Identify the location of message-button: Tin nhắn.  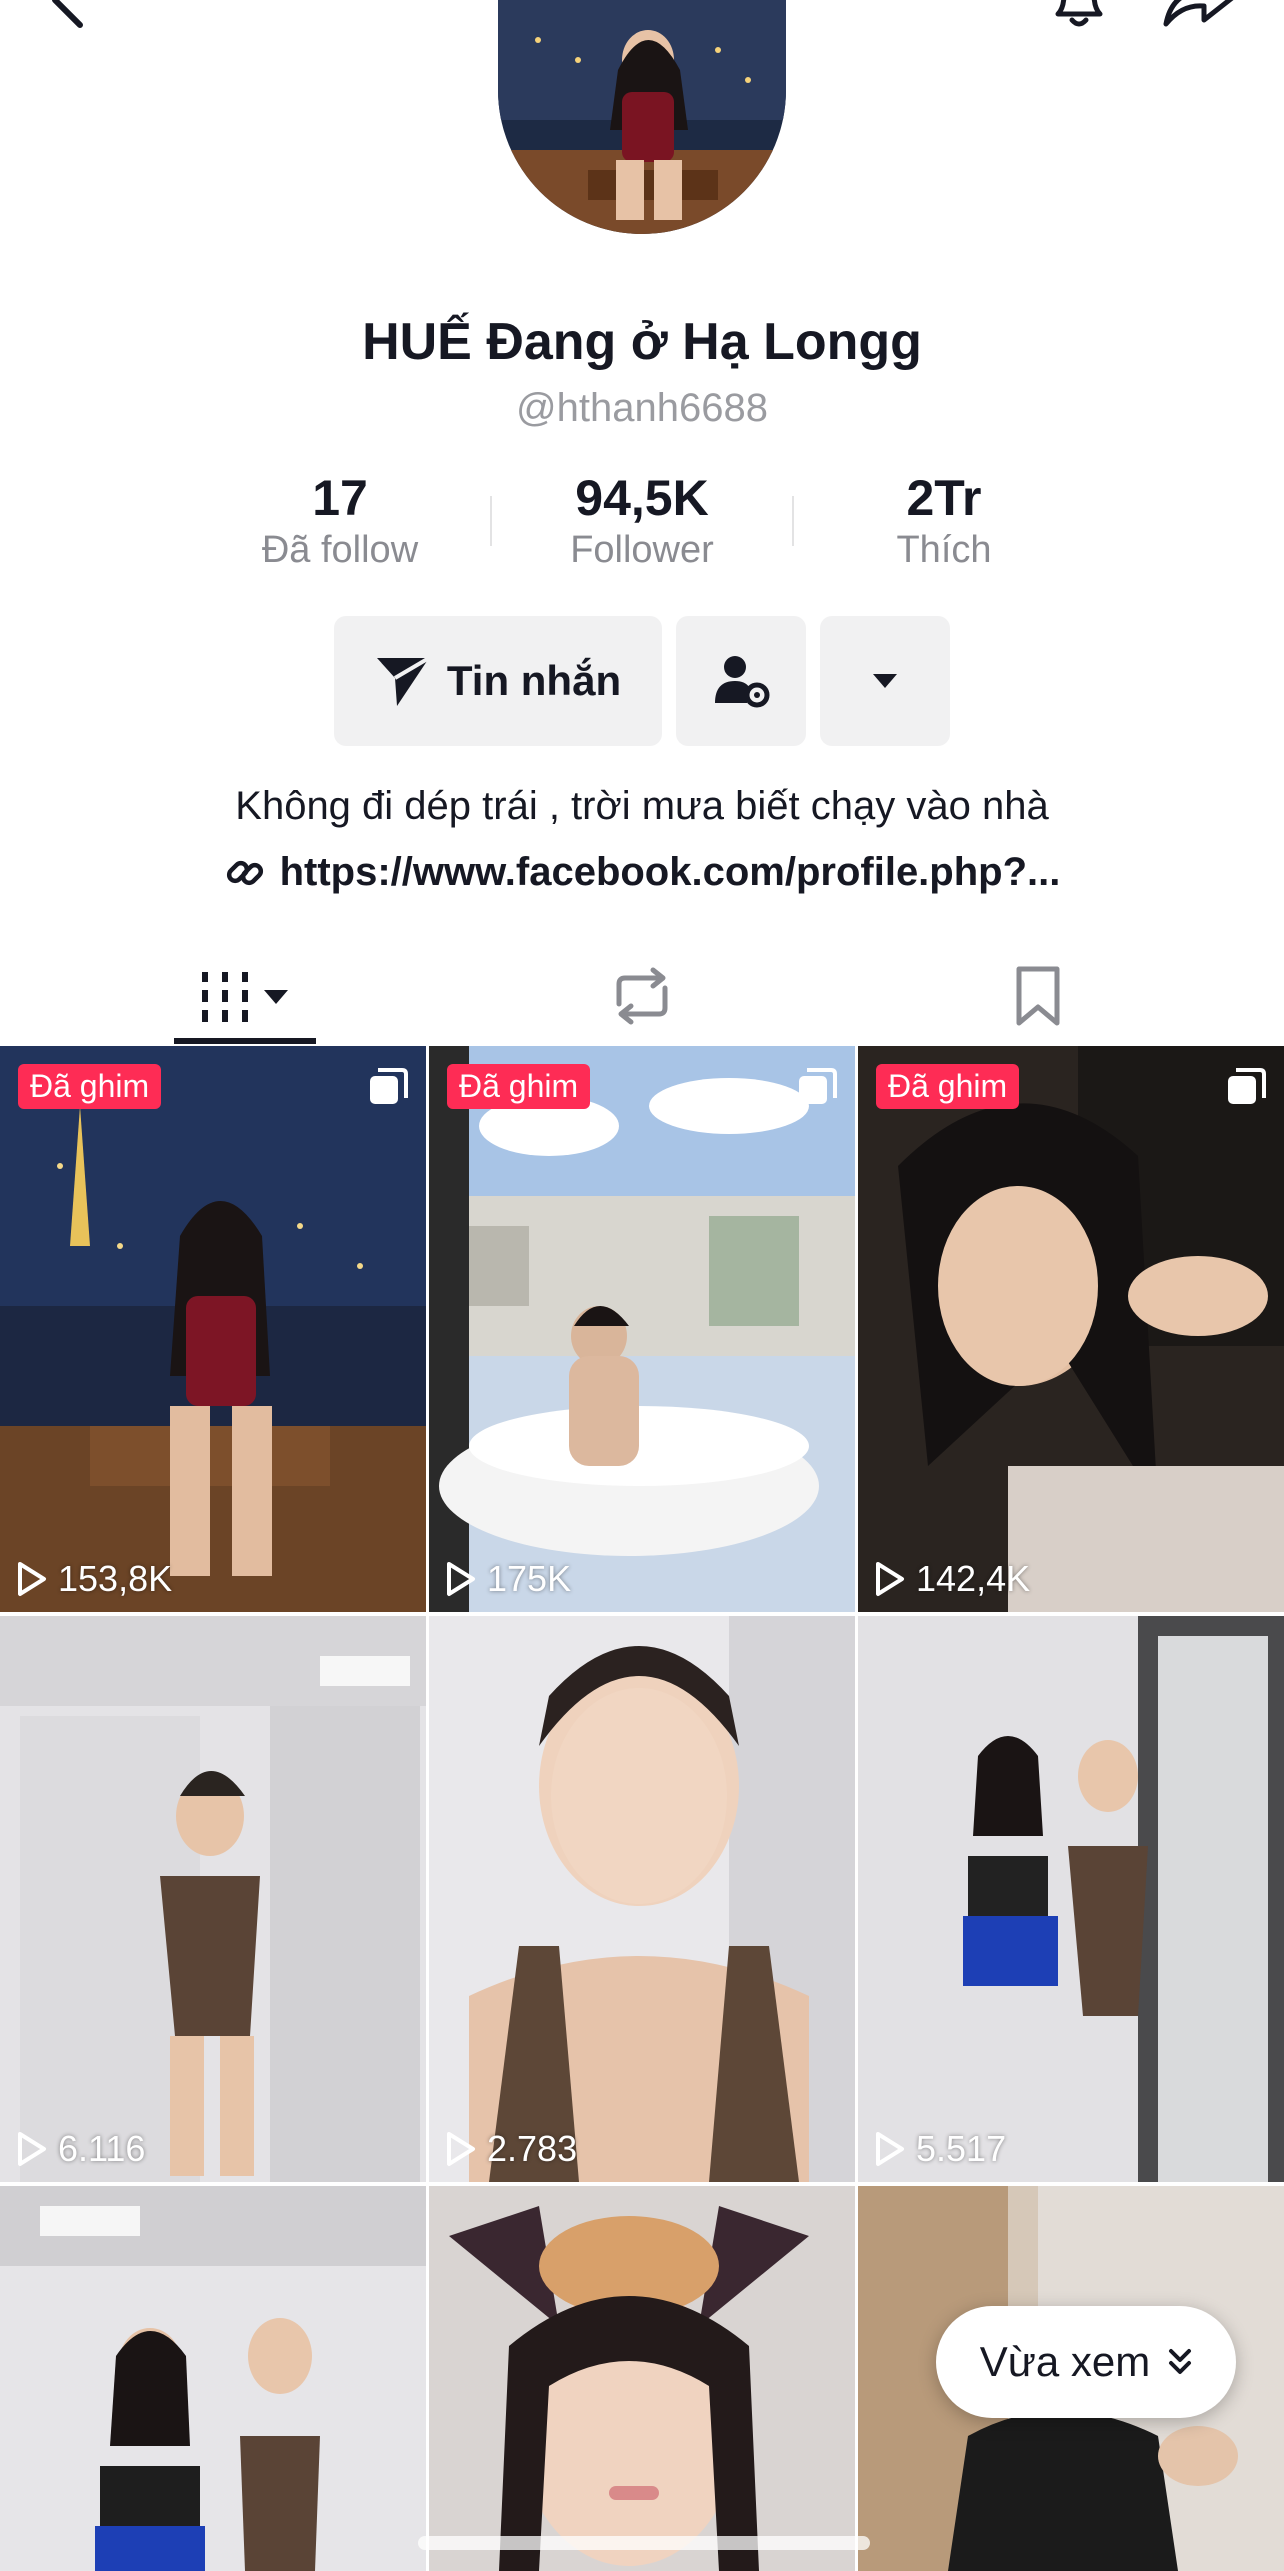
(498, 681).